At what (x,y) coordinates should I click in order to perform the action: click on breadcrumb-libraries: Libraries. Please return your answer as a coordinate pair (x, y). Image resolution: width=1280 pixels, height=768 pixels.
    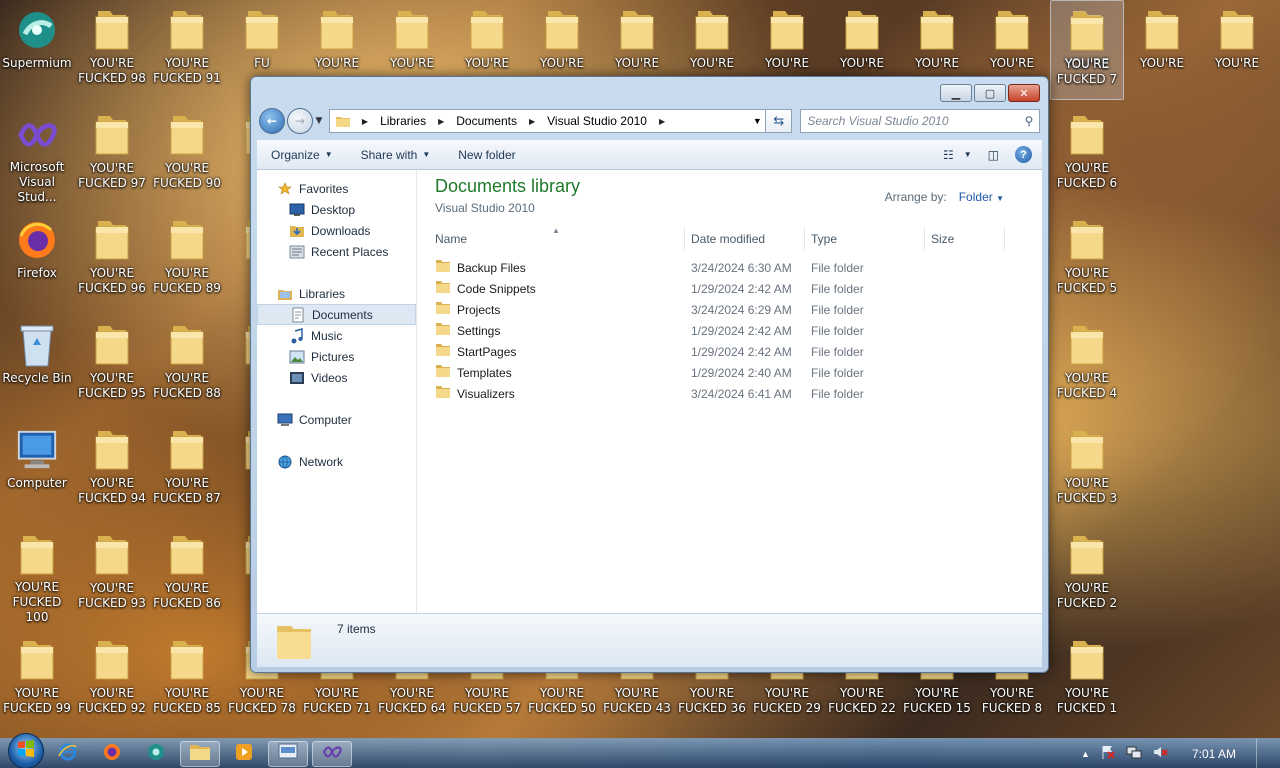
    Looking at the image, I should click on (403, 121).